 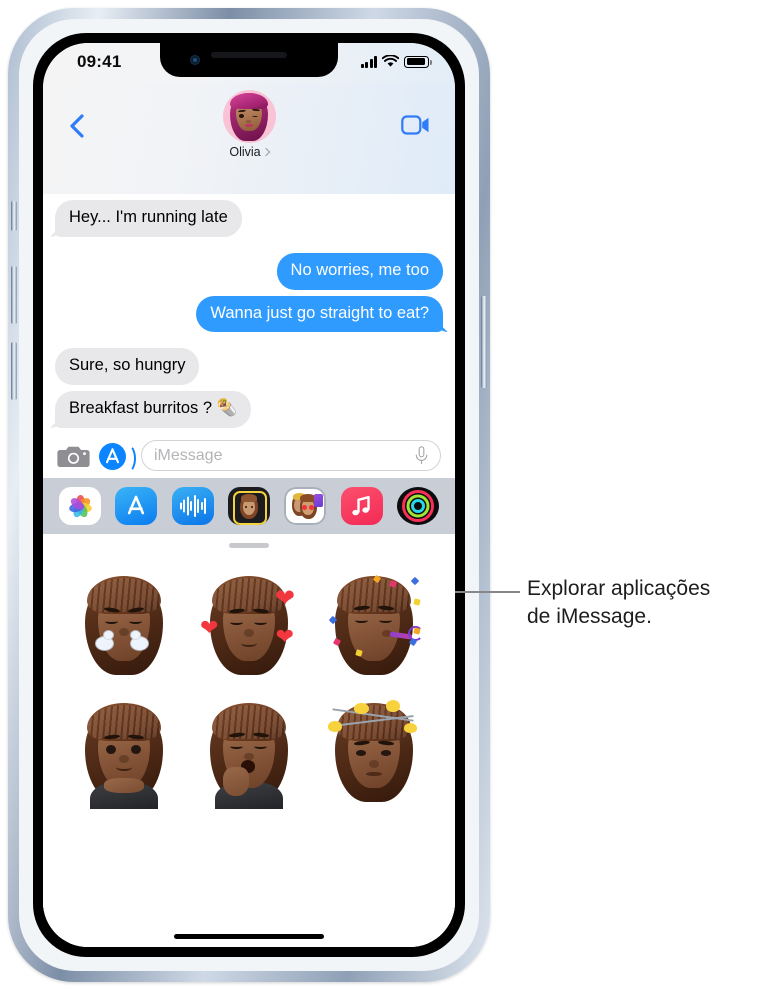 I want to click on message-bubble-incoming: Hey... I'm running late, so click(x=148, y=218).